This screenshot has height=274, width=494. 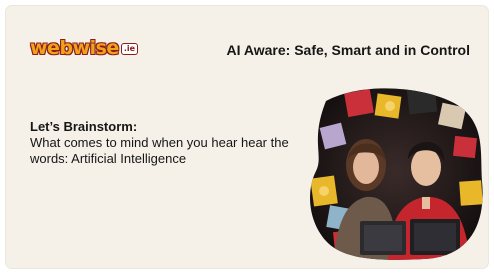 What do you see at coordinates (74, 48) in the screenshot?
I see `logo-wordmark: webwise` at bounding box center [74, 48].